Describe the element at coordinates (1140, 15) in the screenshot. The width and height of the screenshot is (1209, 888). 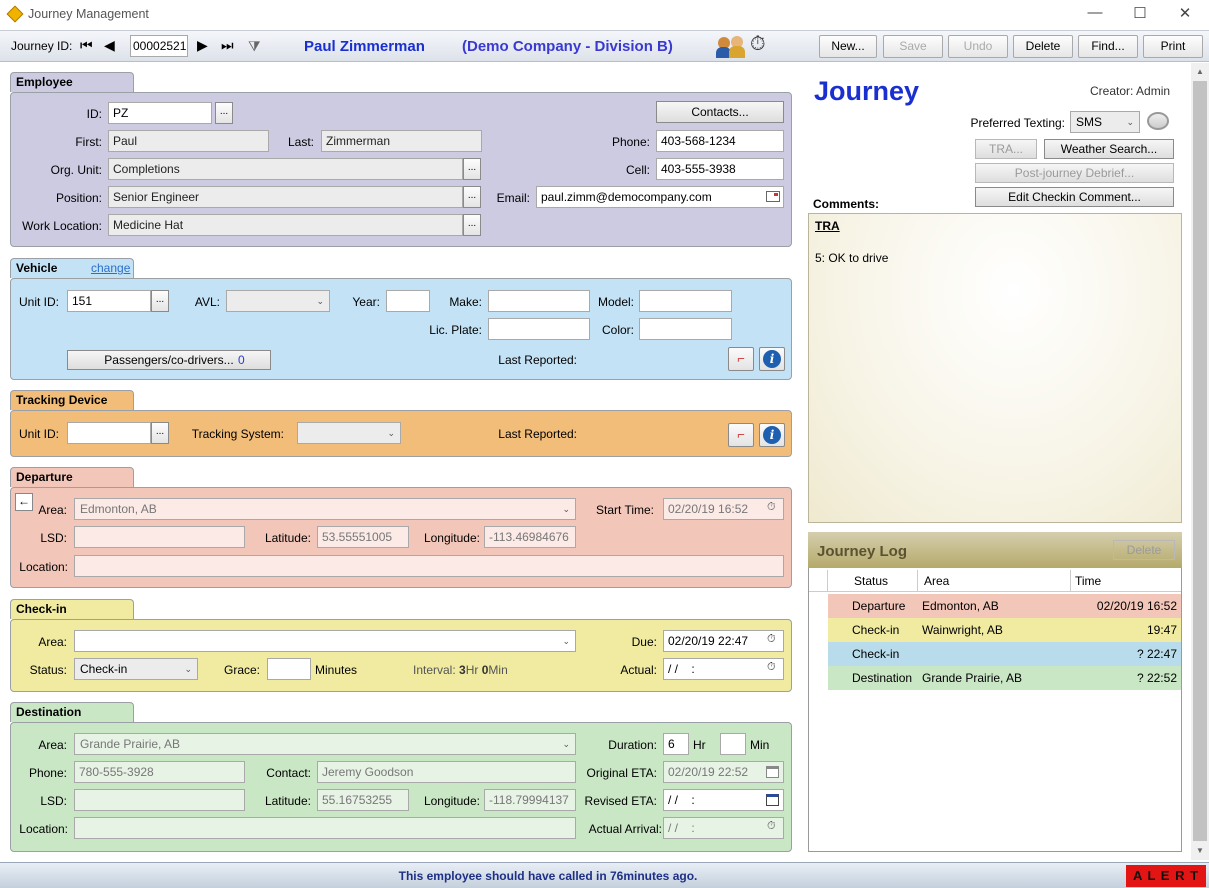
I see `maximize-button: ☐` at that location.